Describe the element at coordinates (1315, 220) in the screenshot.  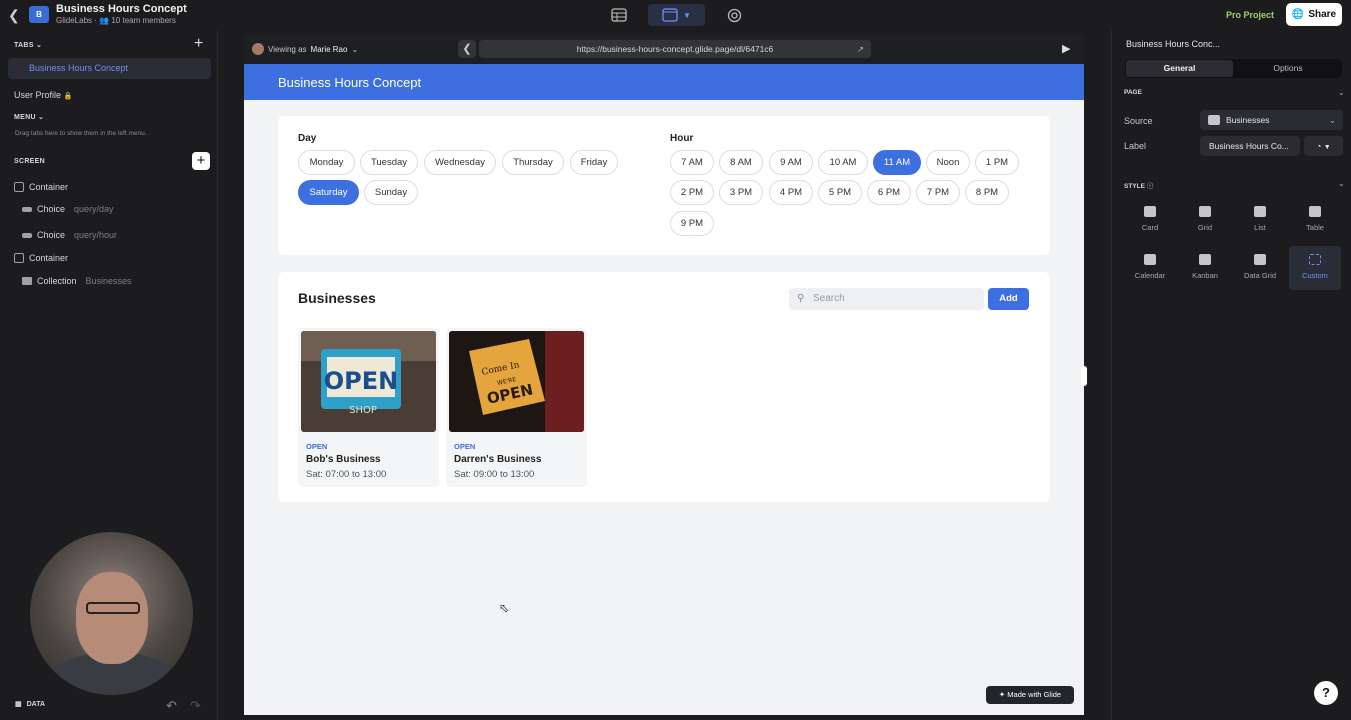
I see `style-table: Table` at that location.